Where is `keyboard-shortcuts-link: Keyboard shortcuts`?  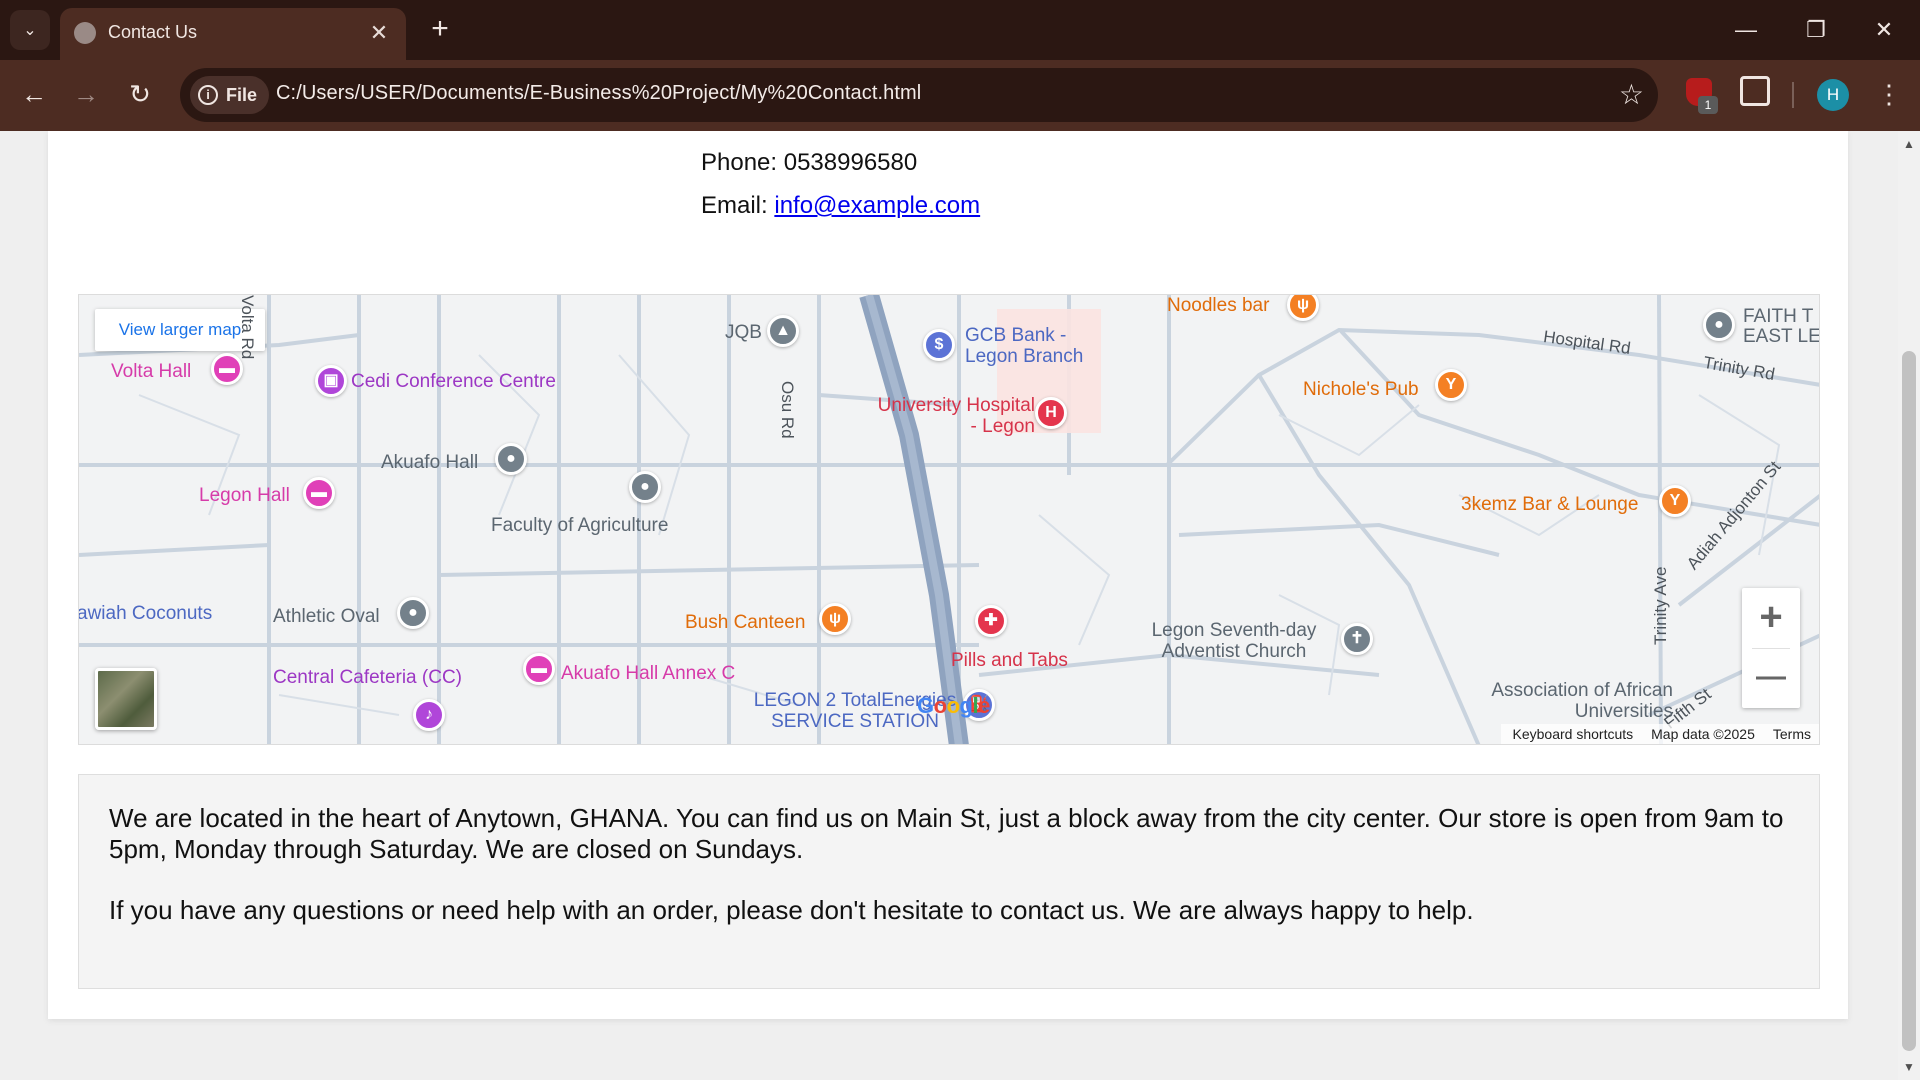
keyboard-shortcuts-link: Keyboard shortcuts is located at coordinates (1573, 734).